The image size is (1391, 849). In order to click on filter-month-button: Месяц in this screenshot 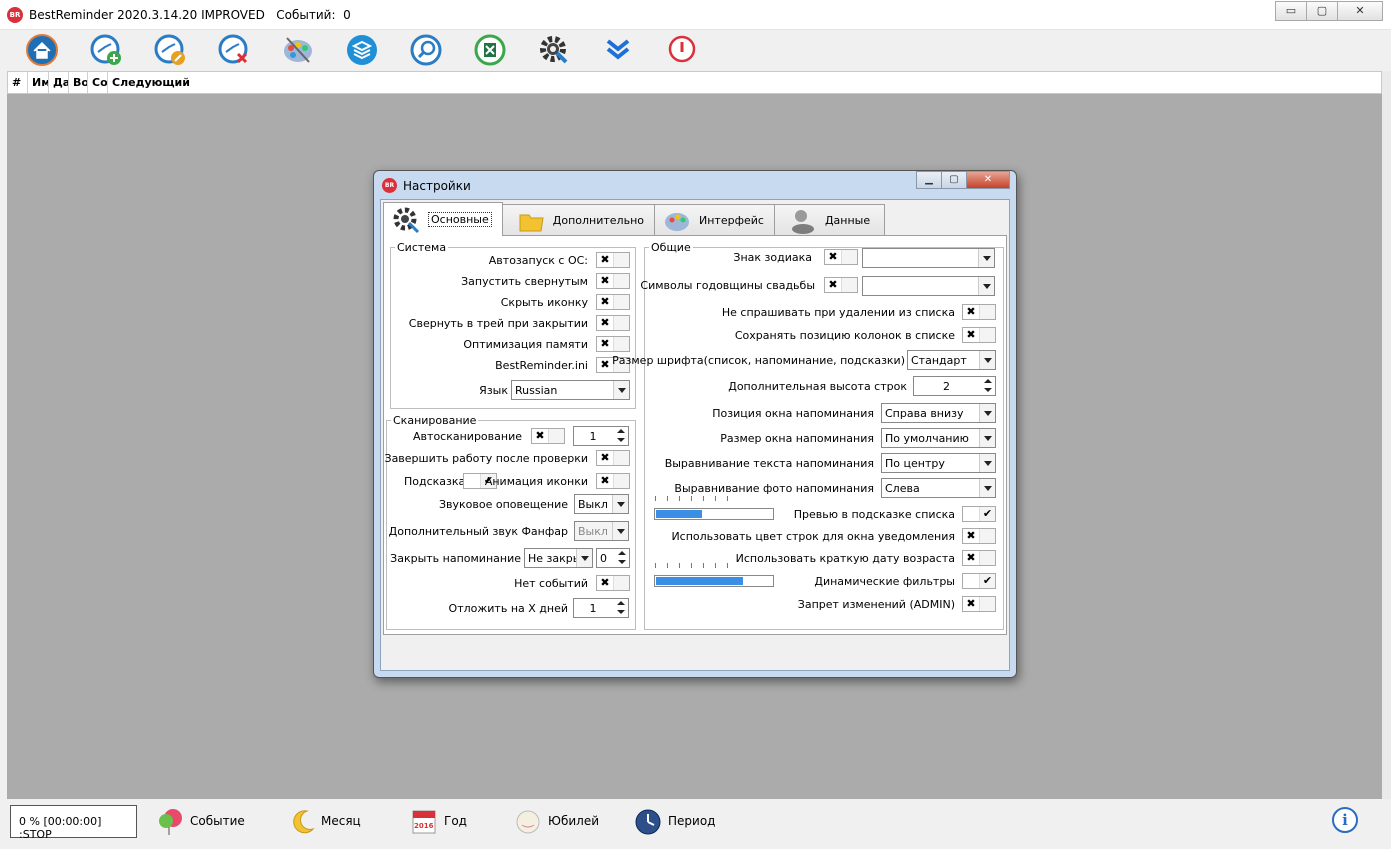, I will do `click(324, 821)`.